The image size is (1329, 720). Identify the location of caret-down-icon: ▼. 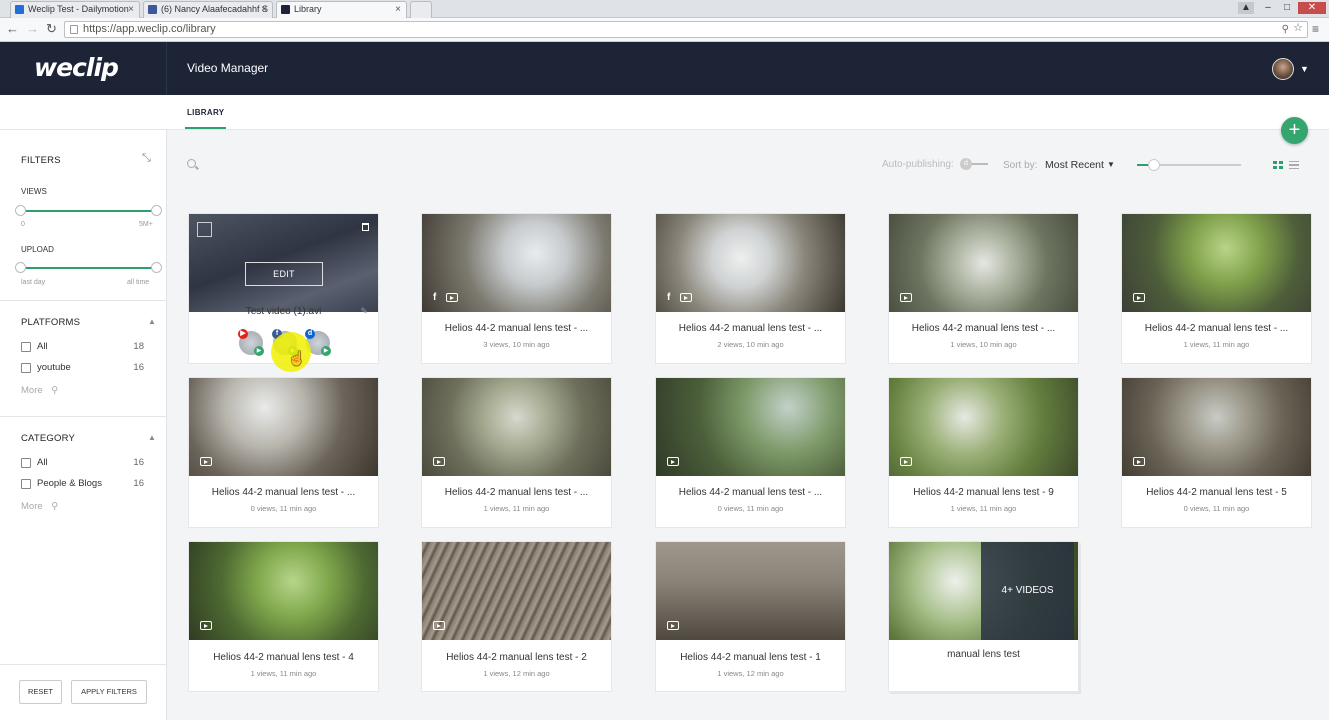
(1111, 164).